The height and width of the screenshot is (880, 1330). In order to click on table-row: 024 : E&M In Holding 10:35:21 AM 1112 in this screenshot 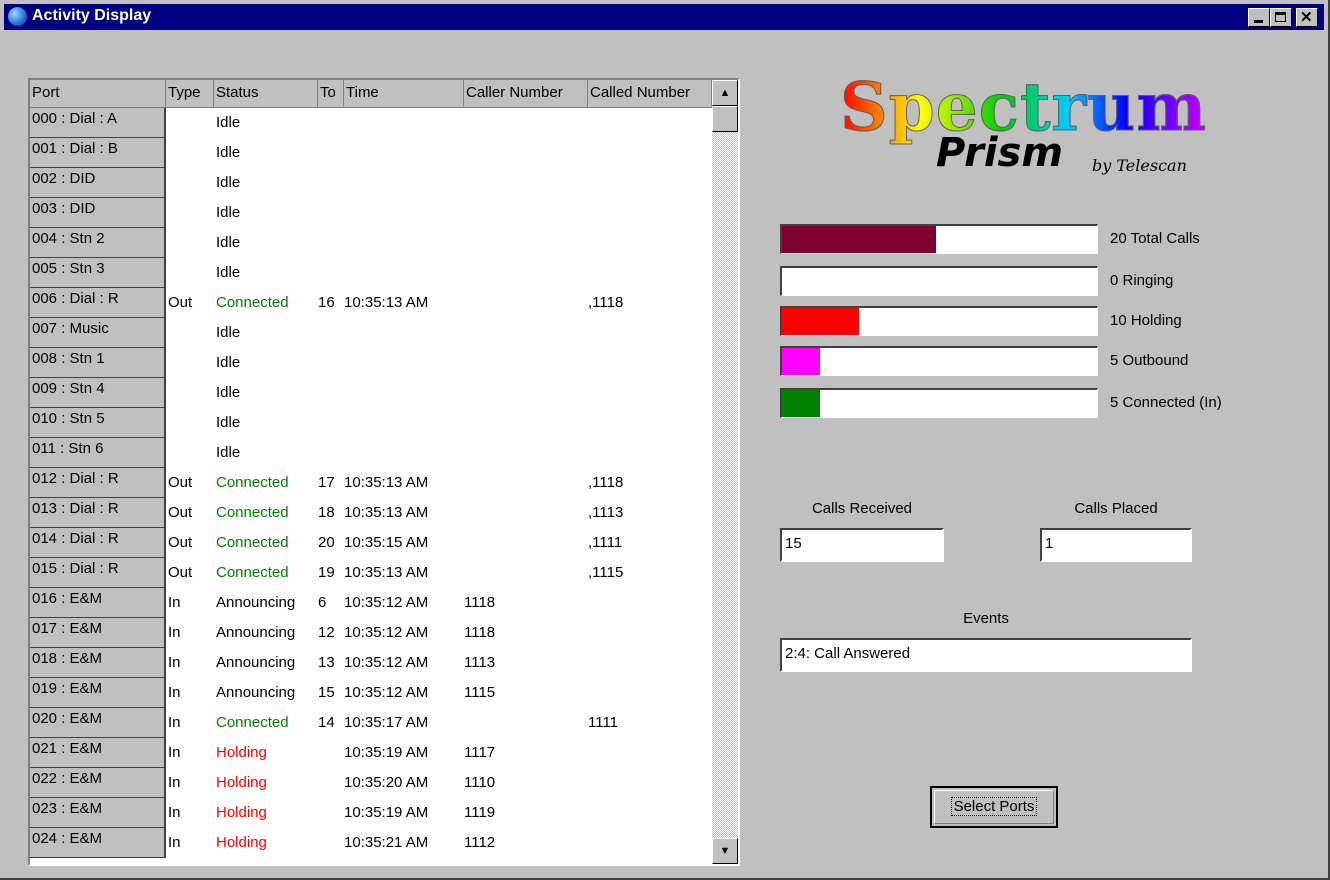, I will do `click(371, 843)`.